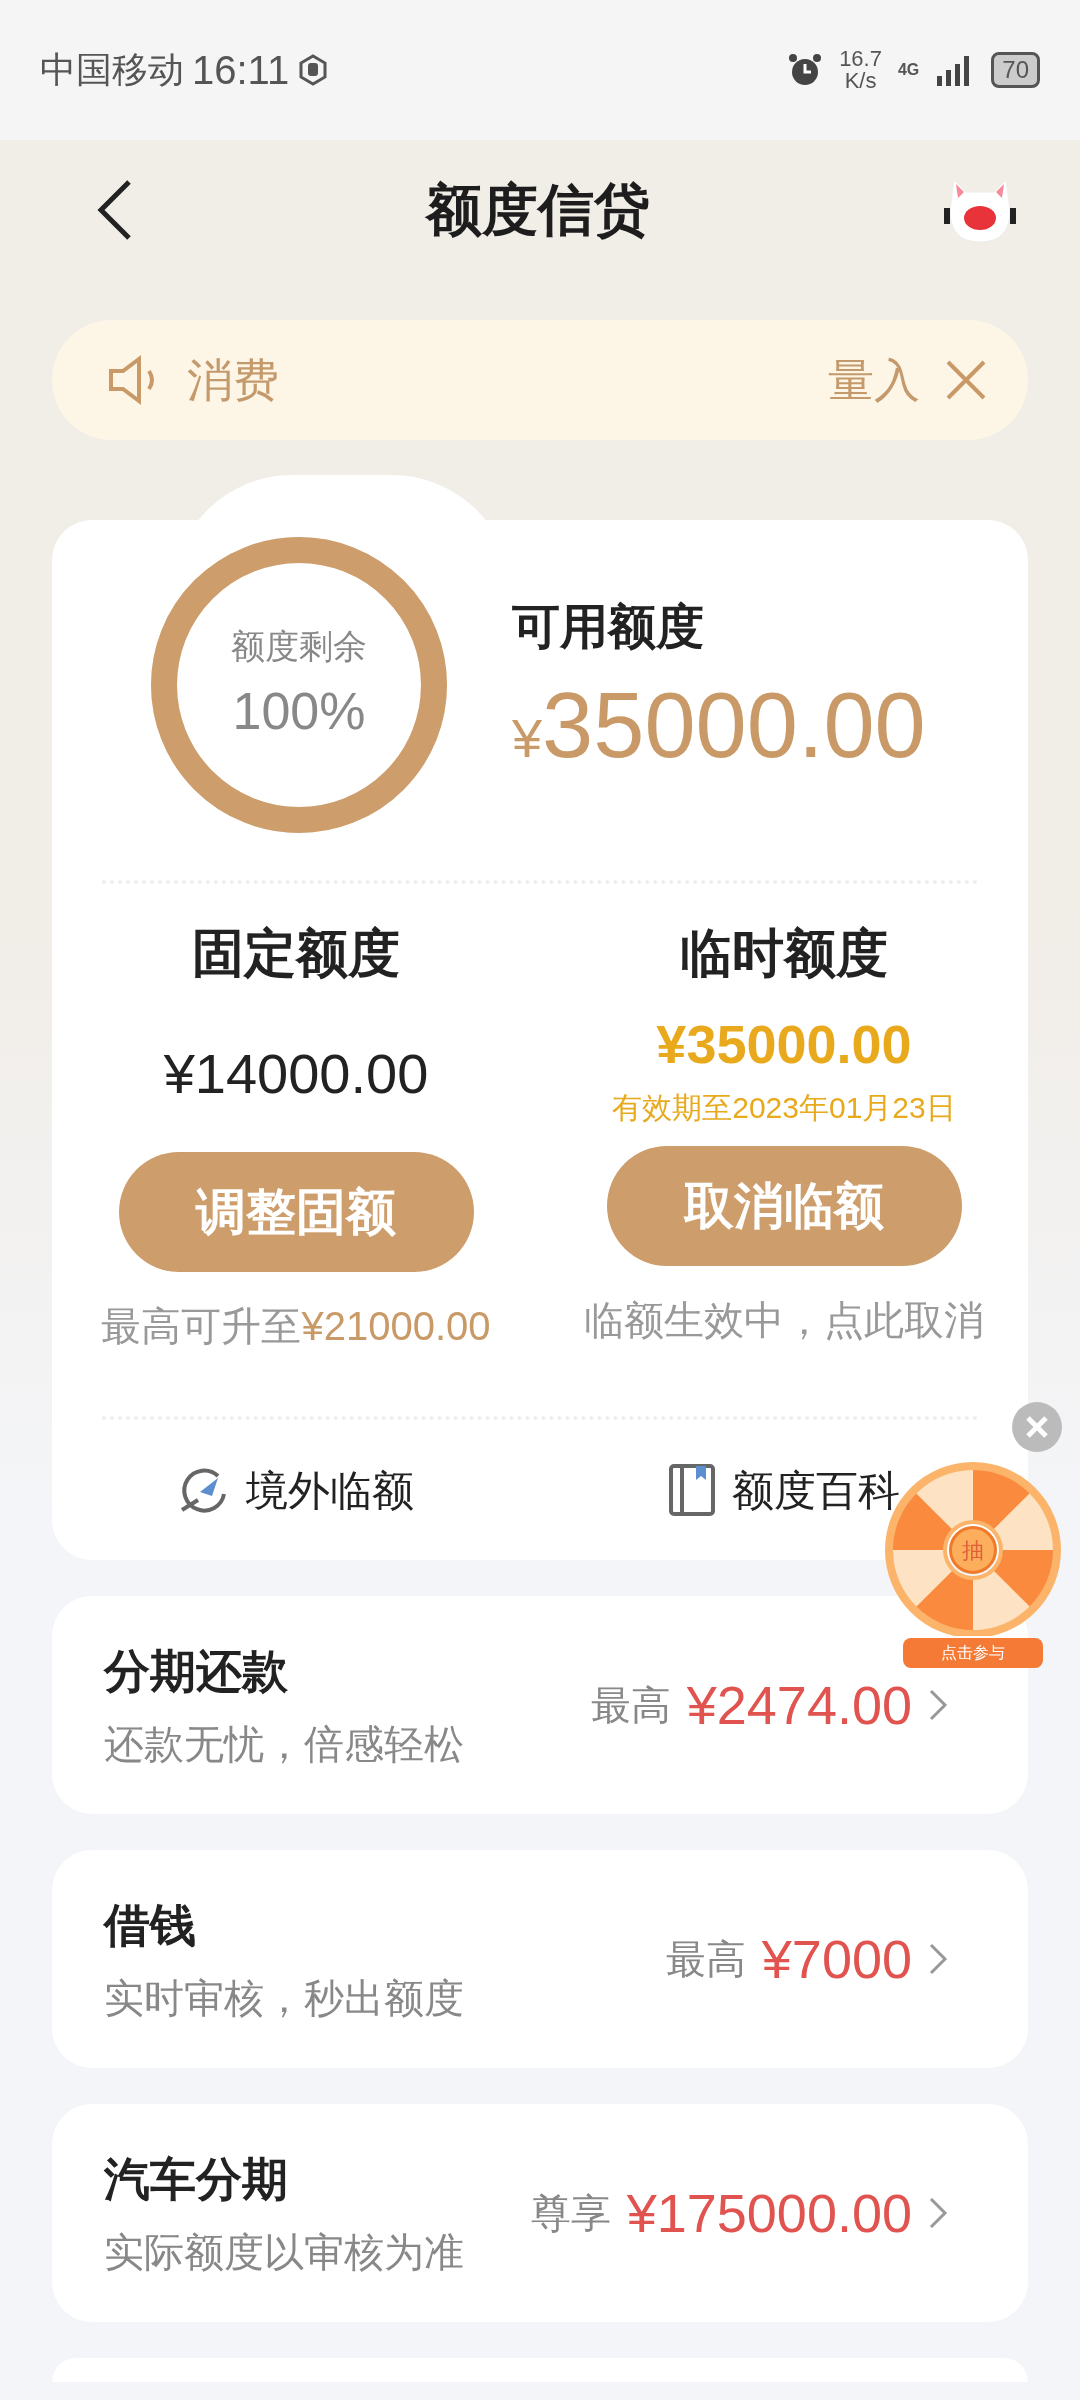 The width and height of the screenshot is (1080, 2400). Describe the element at coordinates (112, 70) in the screenshot. I see `carrier-name: 中国移动` at that location.